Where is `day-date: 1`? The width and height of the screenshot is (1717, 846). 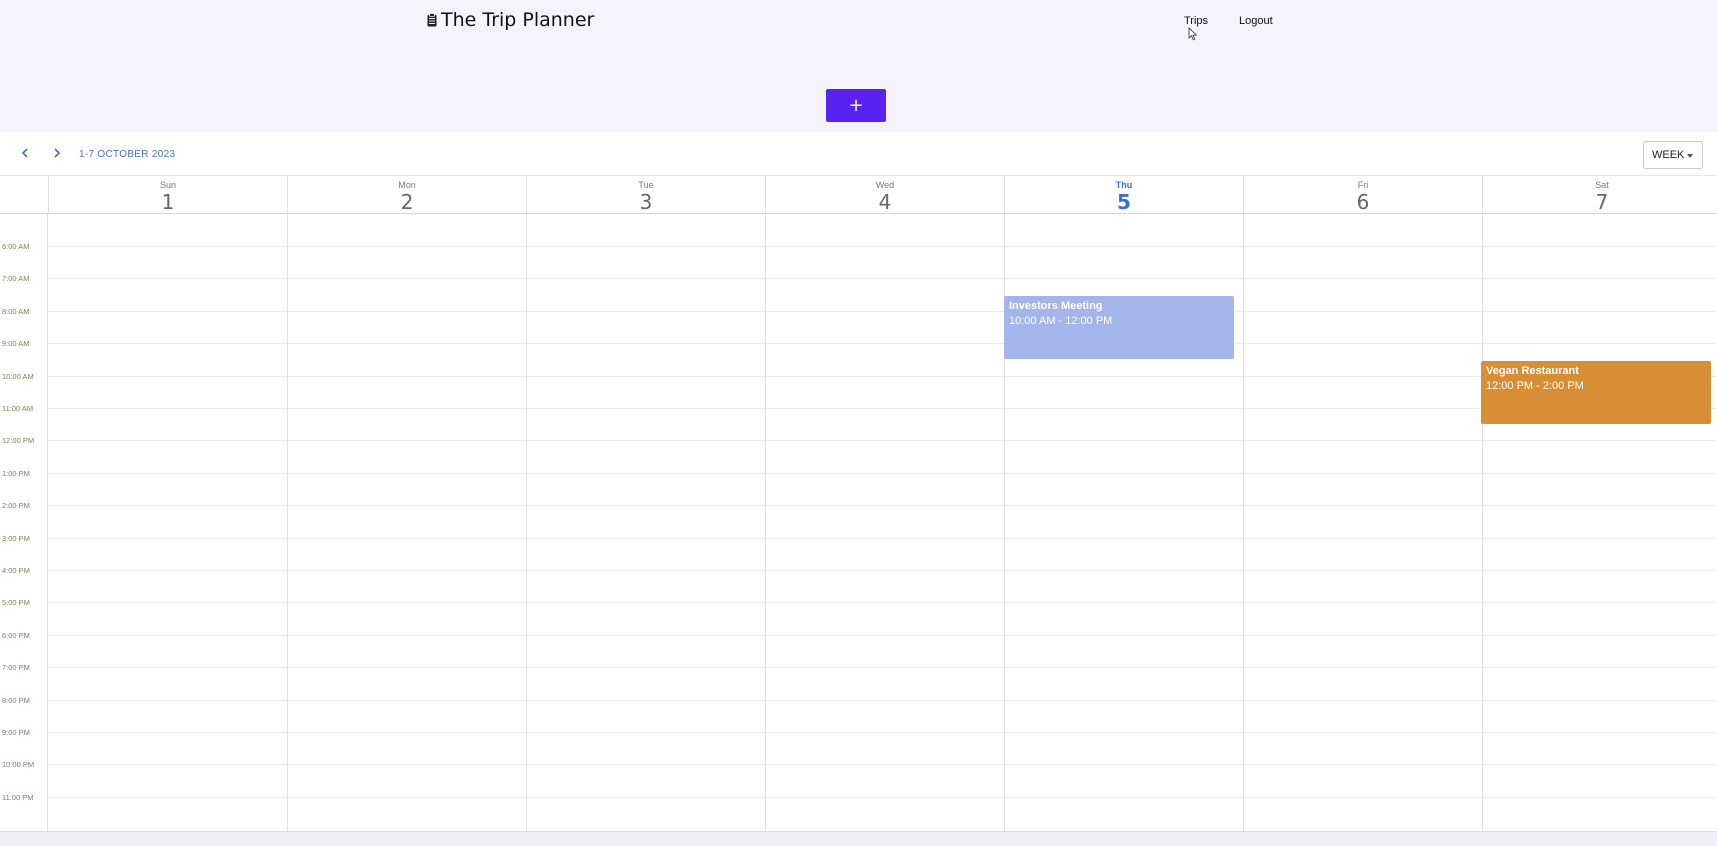
day-date: 1 is located at coordinates (168, 202).